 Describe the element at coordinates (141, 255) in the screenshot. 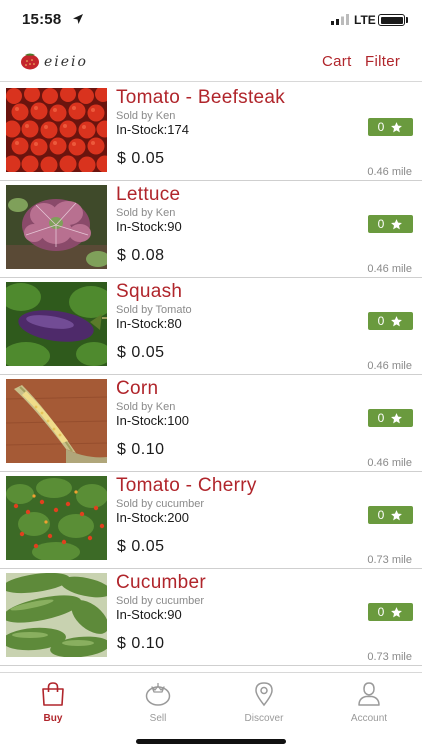

I see `product-price: $ 0.08` at that location.